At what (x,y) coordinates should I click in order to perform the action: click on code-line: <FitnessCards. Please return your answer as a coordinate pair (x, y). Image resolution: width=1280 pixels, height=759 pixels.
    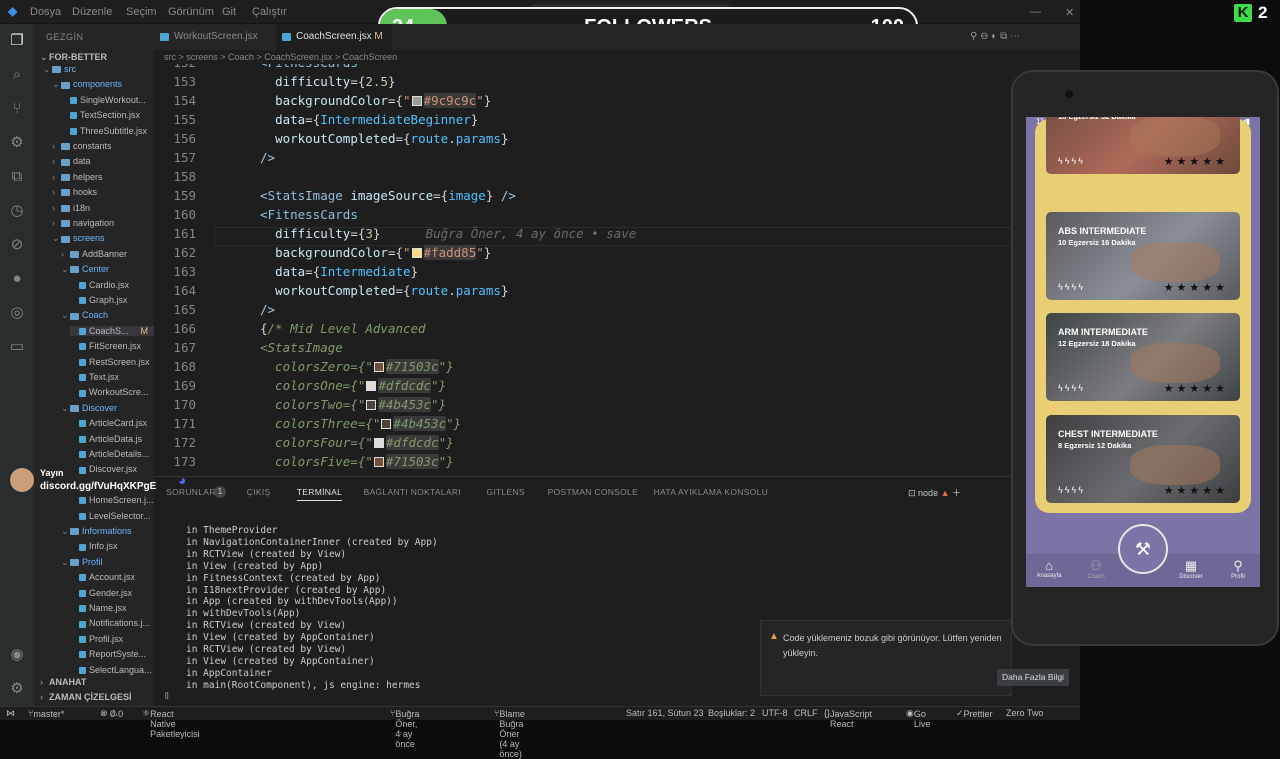
    Looking at the image, I should click on (309, 214).